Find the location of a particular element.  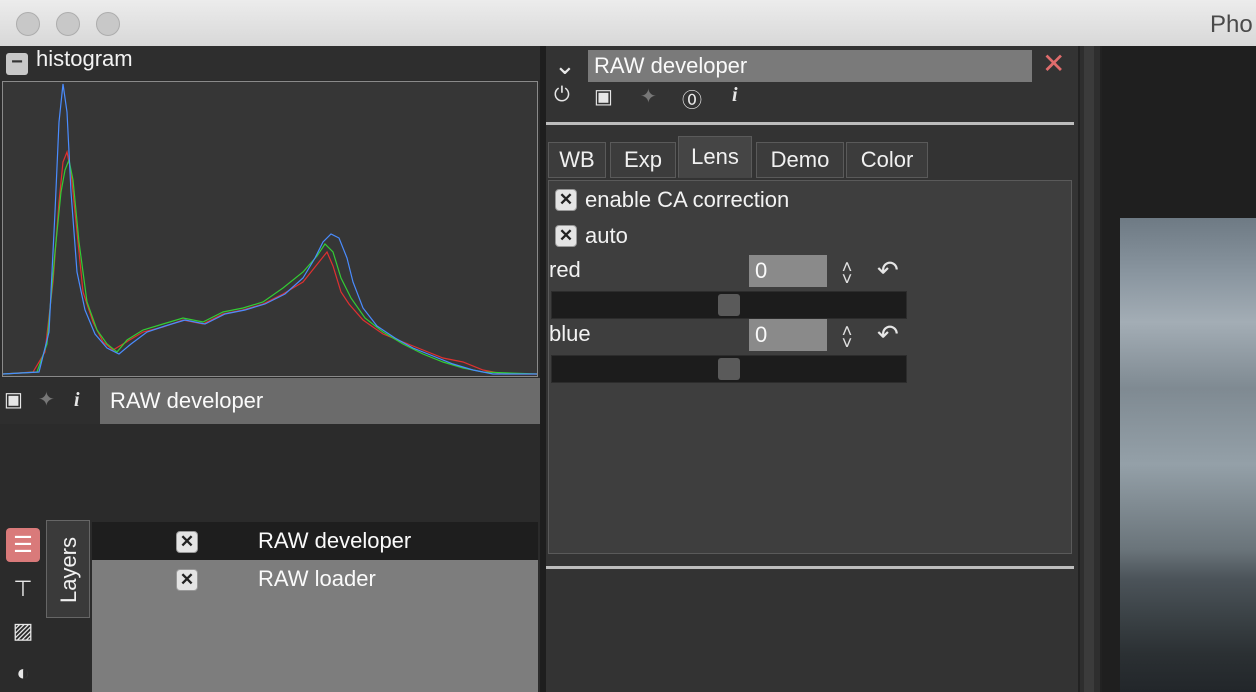

layer-label: RAW developer is located at coordinates (335, 540).